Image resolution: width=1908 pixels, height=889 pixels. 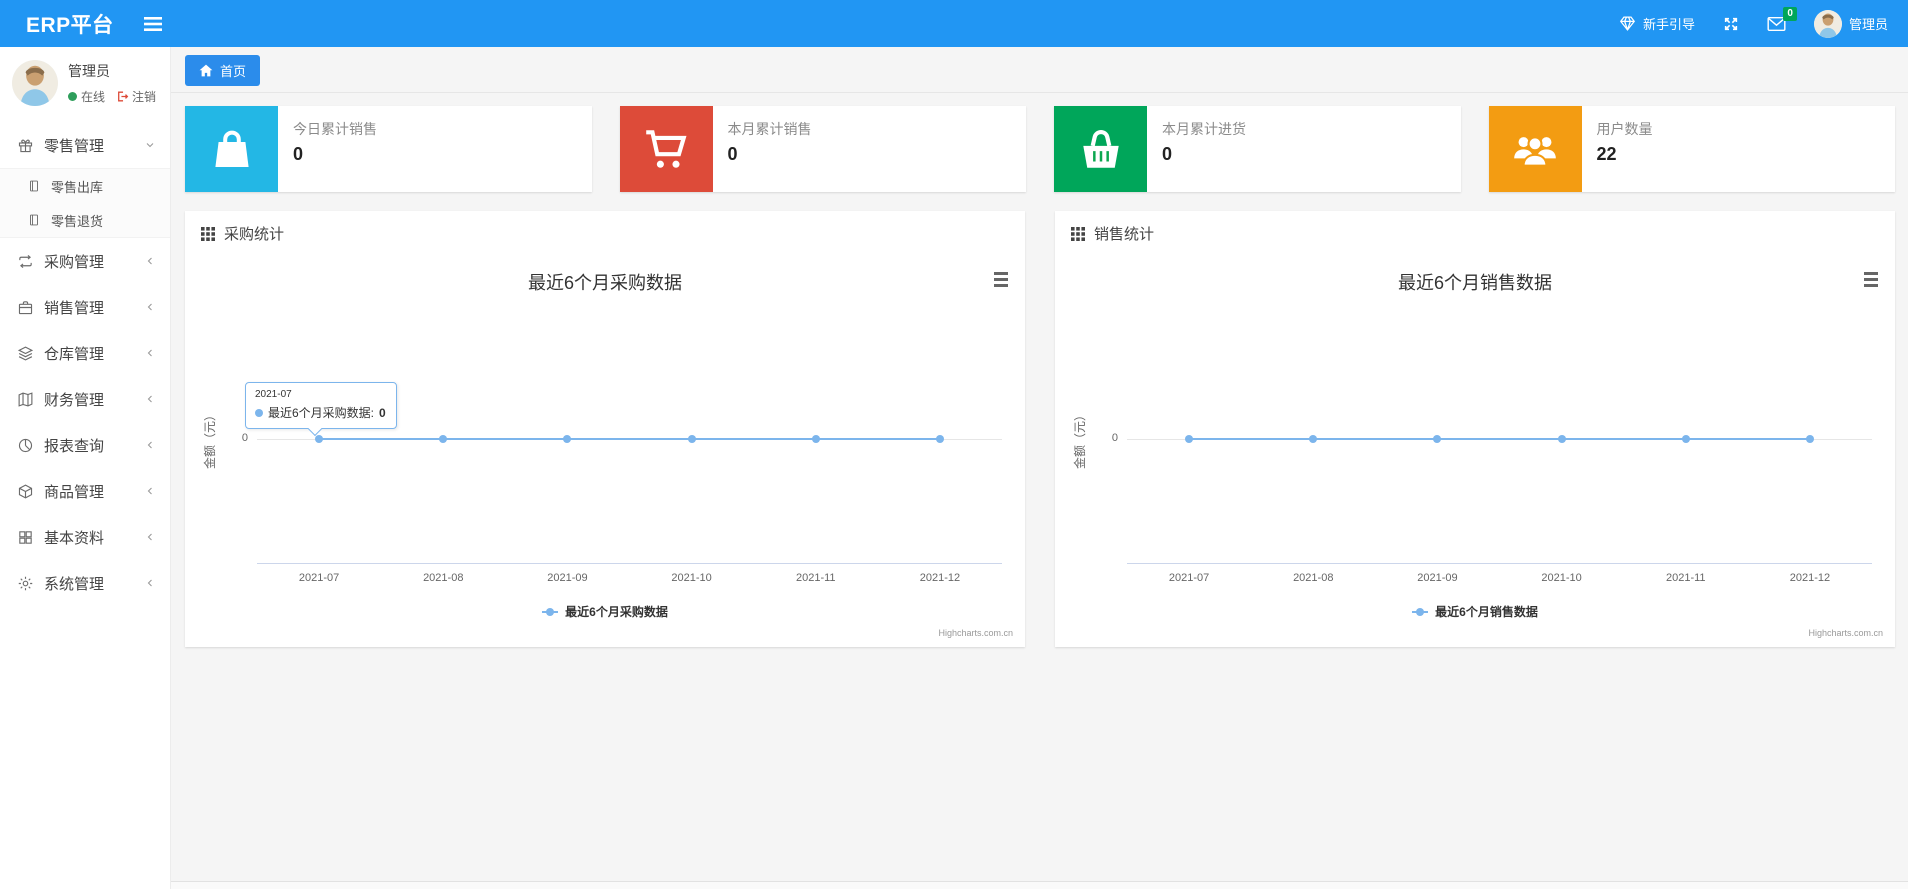 What do you see at coordinates (1685, 578) in the screenshot?
I see `x-tick-label: 2021-11` at bounding box center [1685, 578].